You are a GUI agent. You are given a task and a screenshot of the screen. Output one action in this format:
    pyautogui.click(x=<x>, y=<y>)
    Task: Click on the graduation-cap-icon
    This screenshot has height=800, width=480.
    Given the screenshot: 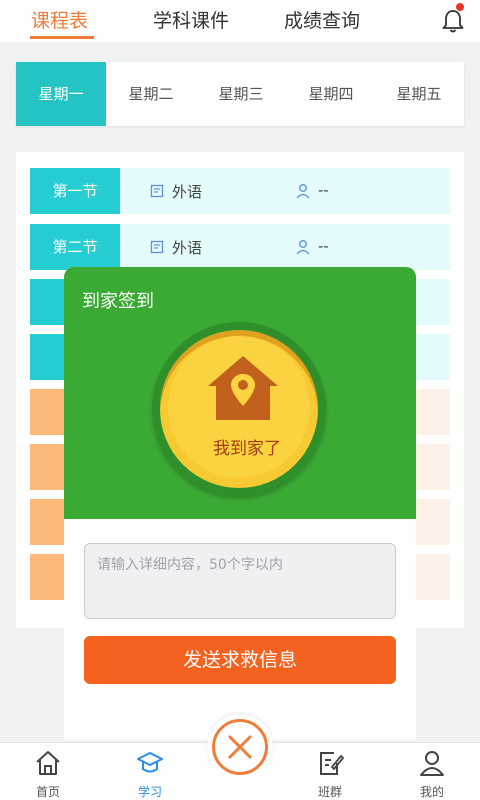 What is the action you would take?
    pyautogui.click(x=150, y=762)
    